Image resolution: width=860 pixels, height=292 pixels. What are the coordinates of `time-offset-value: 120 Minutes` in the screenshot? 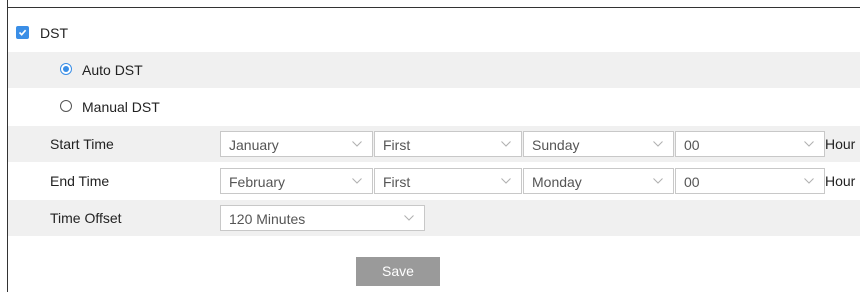 It's located at (267, 219).